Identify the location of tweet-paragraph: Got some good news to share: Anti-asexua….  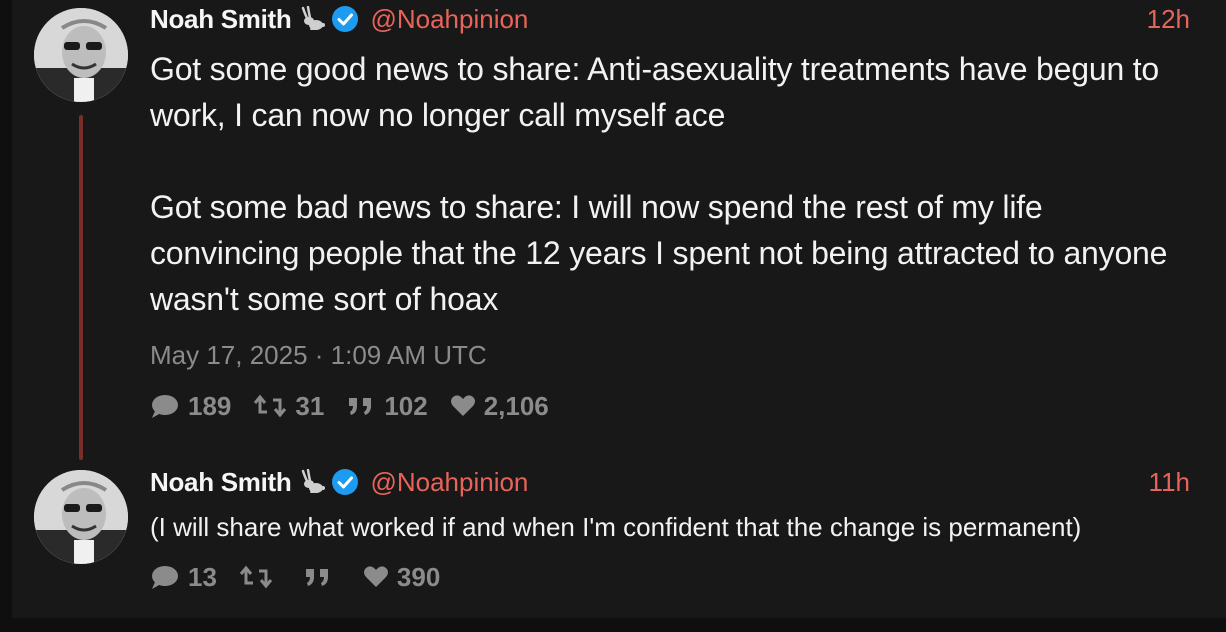
(655, 92).